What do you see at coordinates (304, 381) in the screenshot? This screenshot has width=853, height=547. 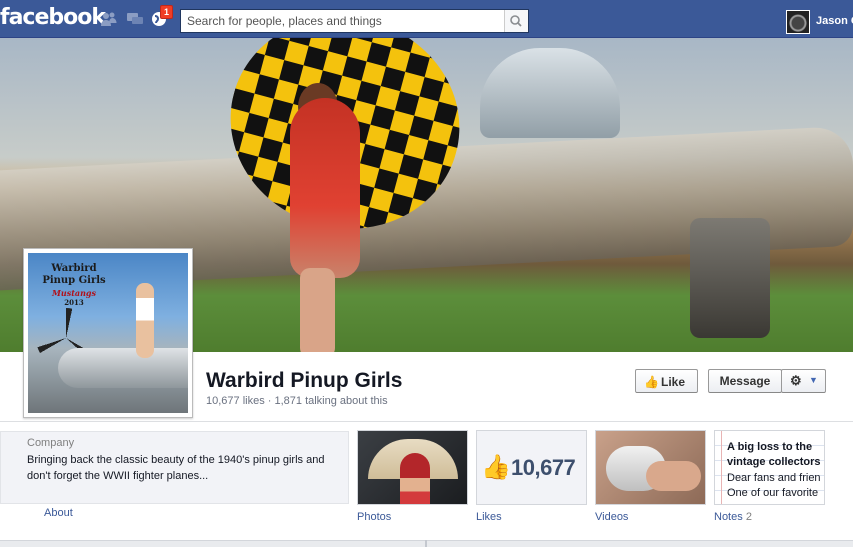 I see `page-title: Warbird Pinup Girls` at bounding box center [304, 381].